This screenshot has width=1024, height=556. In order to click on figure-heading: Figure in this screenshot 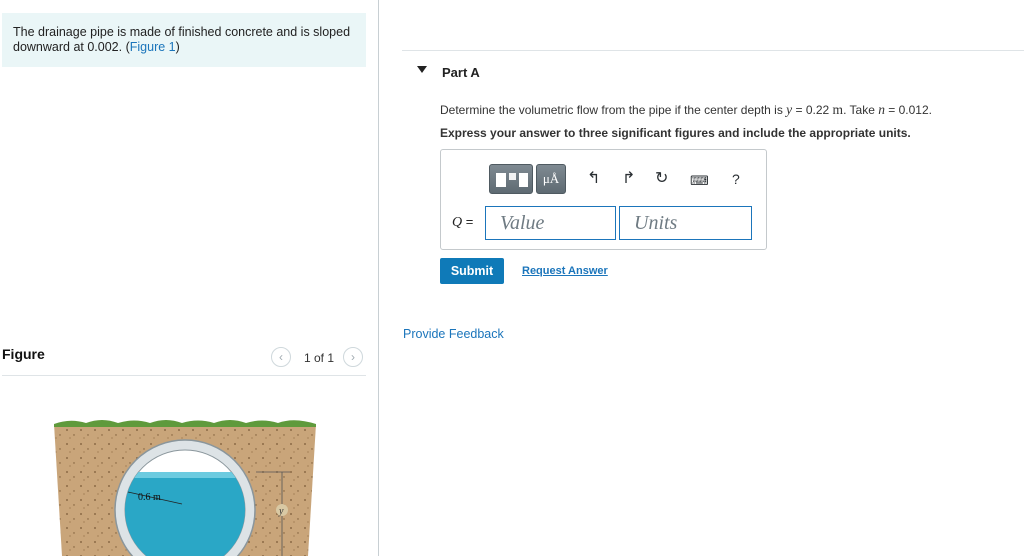, I will do `click(23, 354)`.